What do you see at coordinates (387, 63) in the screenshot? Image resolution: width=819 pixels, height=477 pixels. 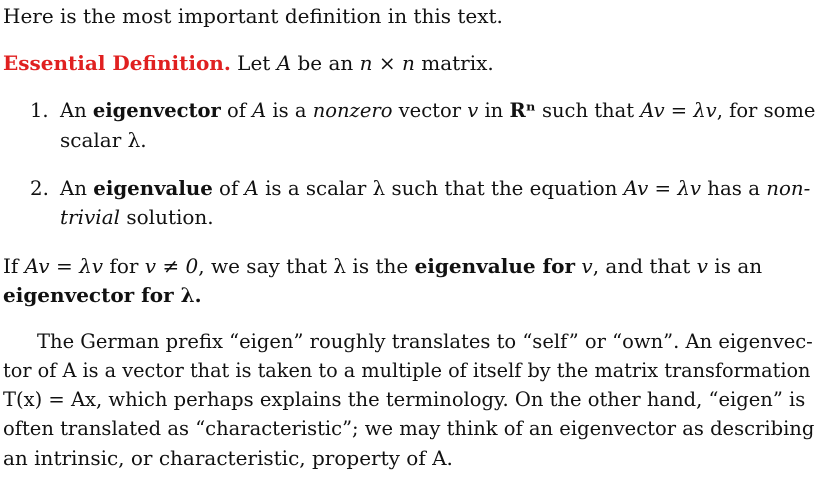 I see `matrix-size: n × n` at bounding box center [387, 63].